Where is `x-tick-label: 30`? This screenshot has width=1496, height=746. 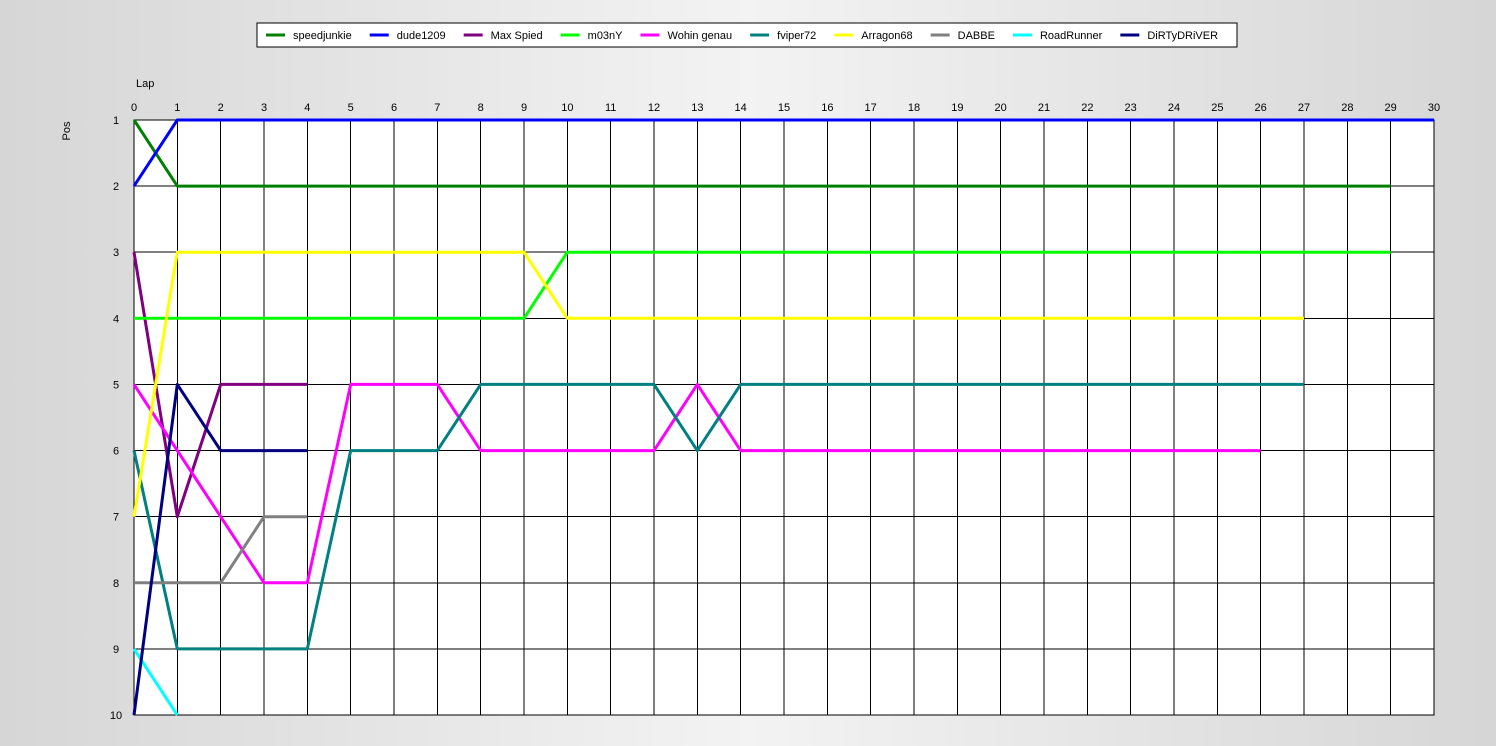 x-tick-label: 30 is located at coordinates (1434, 108).